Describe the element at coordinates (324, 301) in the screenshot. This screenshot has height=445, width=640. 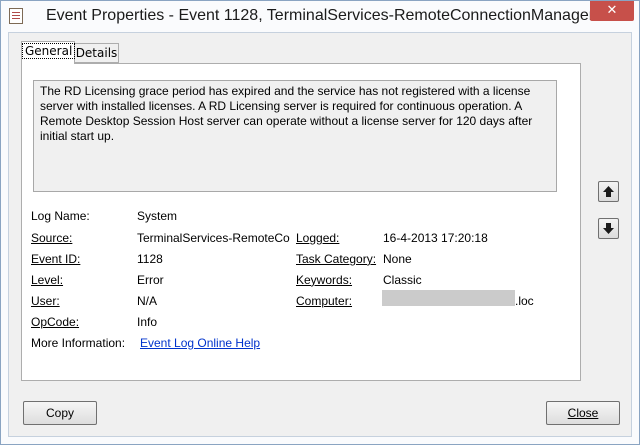
I see `computer-label: Computer:` at that location.